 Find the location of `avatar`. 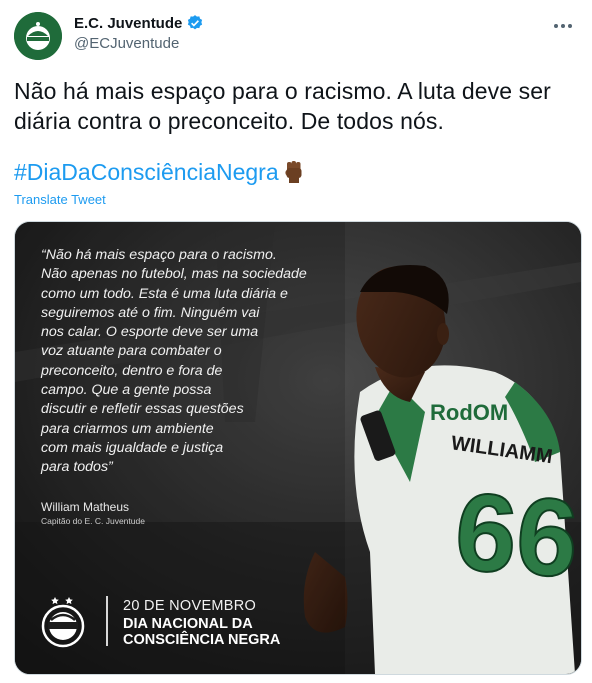

avatar is located at coordinates (38, 36).